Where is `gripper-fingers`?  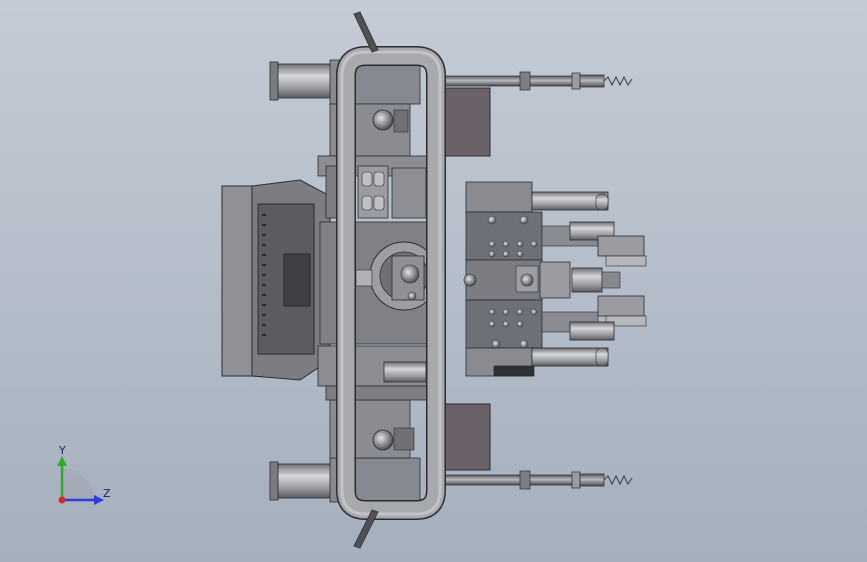 gripper-fingers is located at coordinates (608, 280).